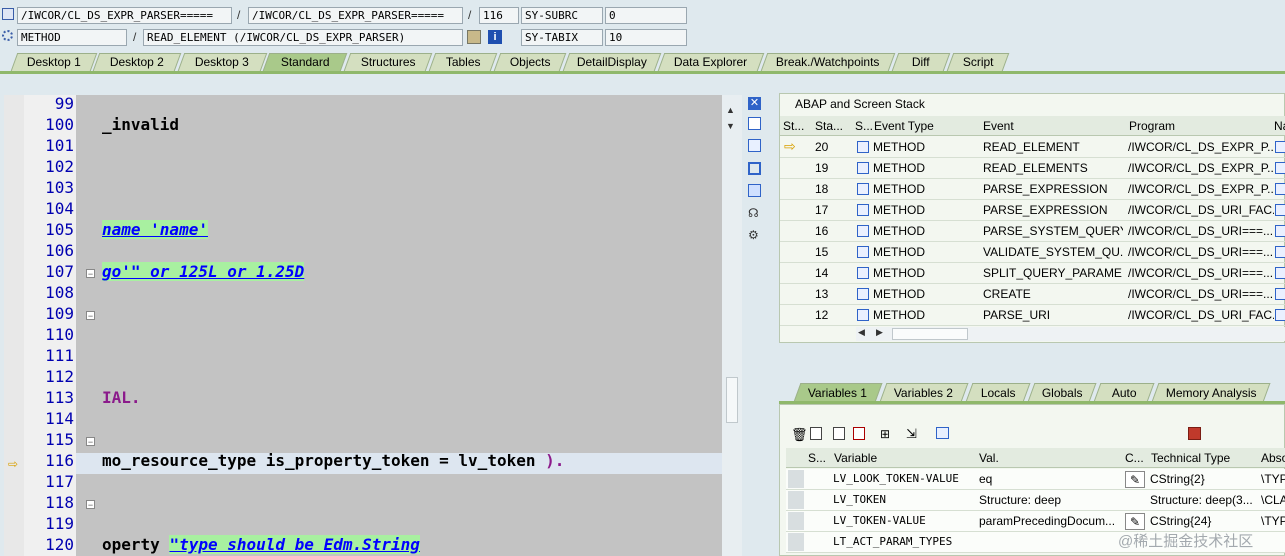  What do you see at coordinates (1194, 433) in the screenshot?
I see `save-icon` at bounding box center [1194, 433].